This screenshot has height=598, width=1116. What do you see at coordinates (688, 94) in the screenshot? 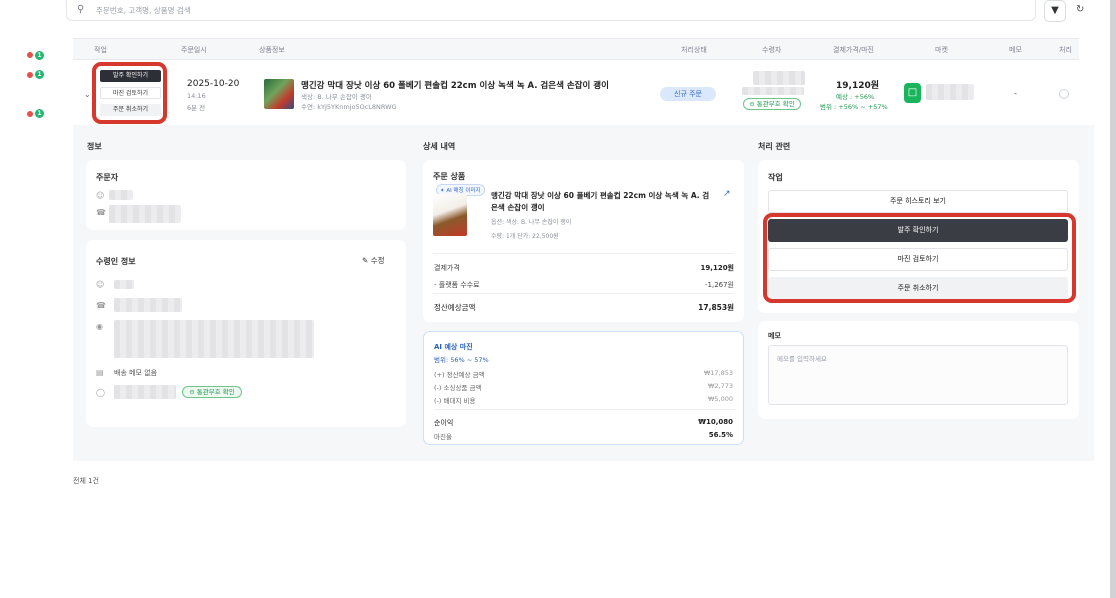
I see `status-badge: 신규 주문` at bounding box center [688, 94].